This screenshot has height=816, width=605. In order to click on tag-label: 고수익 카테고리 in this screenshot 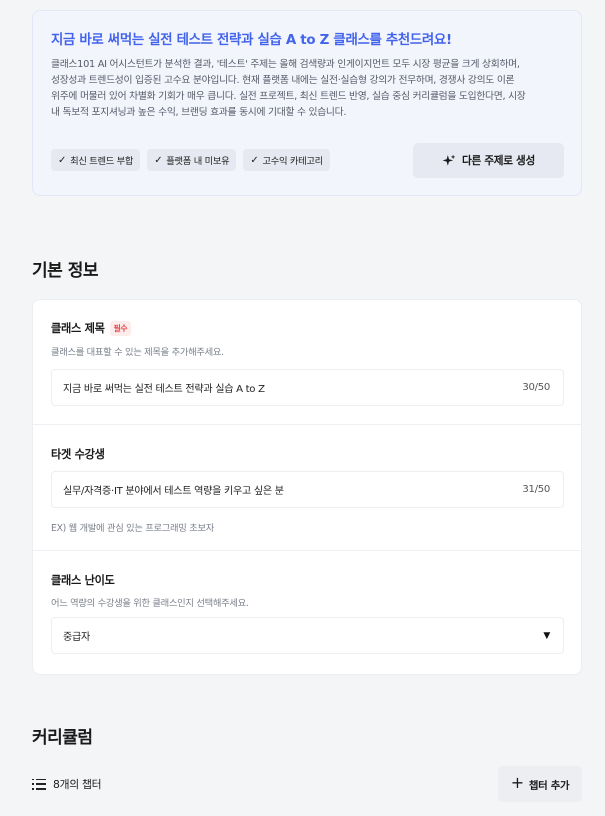, I will do `click(292, 161)`.